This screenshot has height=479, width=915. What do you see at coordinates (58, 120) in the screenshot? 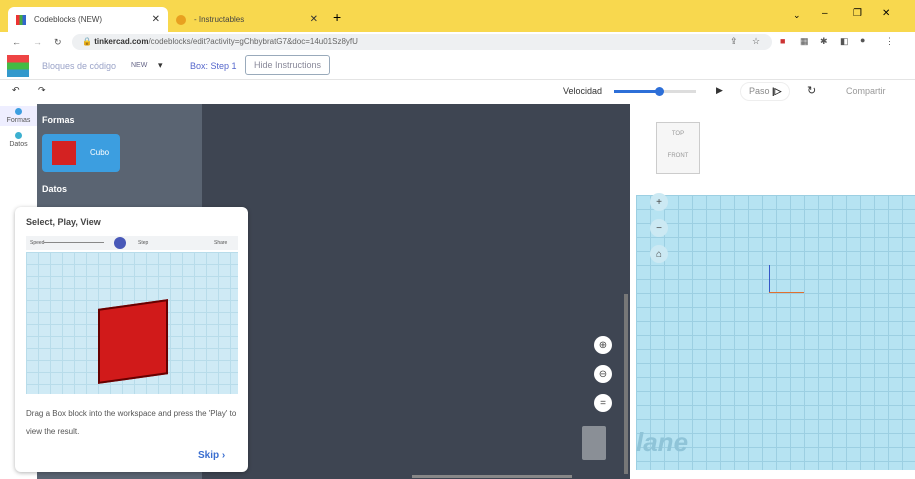
I see `section-formas: Formas` at bounding box center [58, 120].